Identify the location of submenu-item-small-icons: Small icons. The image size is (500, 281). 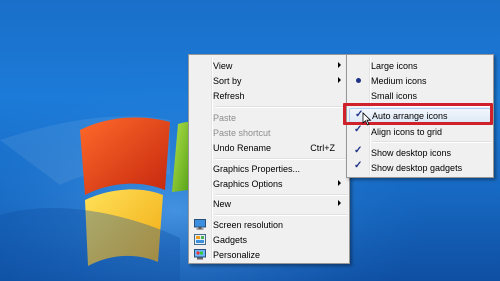
(420, 95).